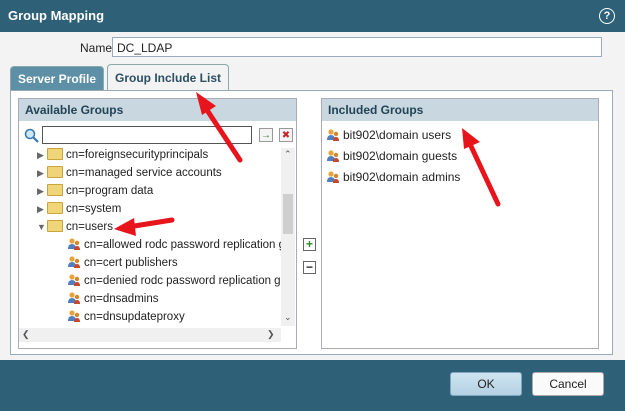 This screenshot has height=411, width=625. I want to click on included-group-row: bit902\domain users, so click(388, 135).